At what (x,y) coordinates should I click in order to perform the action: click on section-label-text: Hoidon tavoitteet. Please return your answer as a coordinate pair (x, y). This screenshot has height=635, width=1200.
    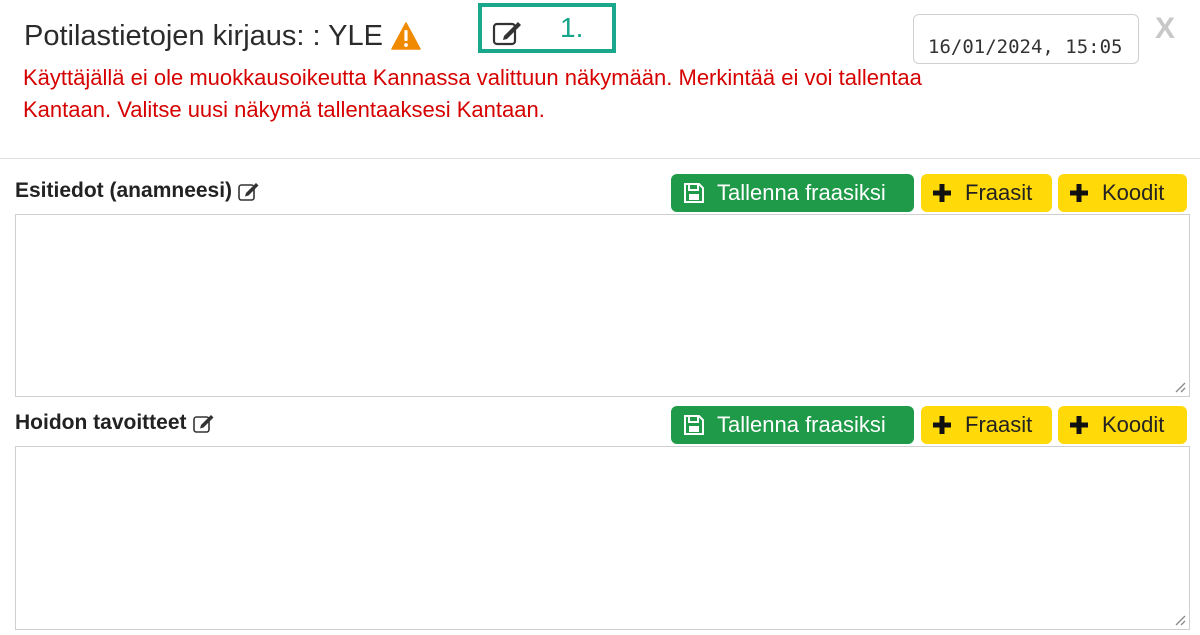
    Looking at the image, I should click on (101, 422).